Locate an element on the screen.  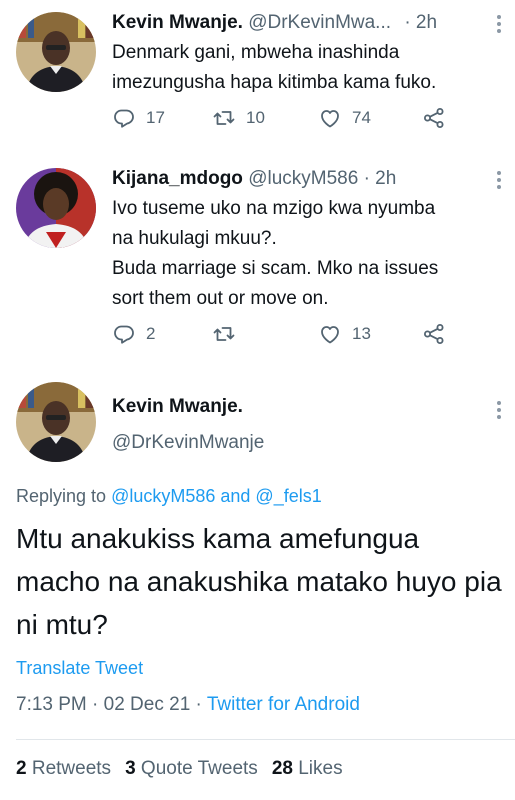
main-user-handle: @DrKevinMwanje is located at coordinates (188, 443).